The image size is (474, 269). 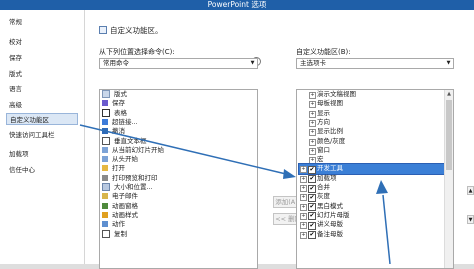 I want to click on hyperlink-icon, so click(x=105, y=121).